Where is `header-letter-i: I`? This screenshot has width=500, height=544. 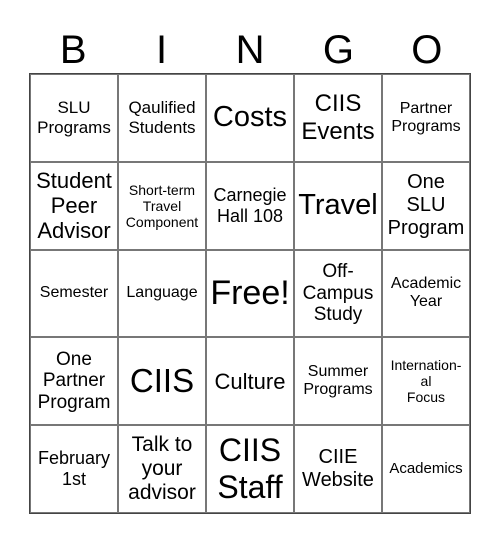 header-letter-i: I is located at coordinates (162, 50).